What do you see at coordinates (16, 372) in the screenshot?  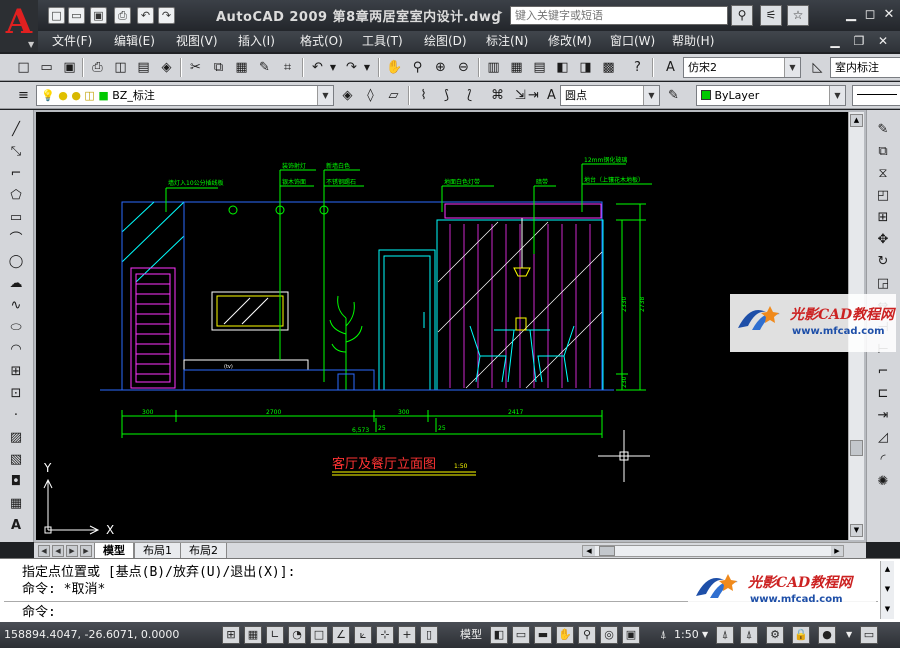 I see `insert-block-icon: ⊞` at bounding box center [16, 372].